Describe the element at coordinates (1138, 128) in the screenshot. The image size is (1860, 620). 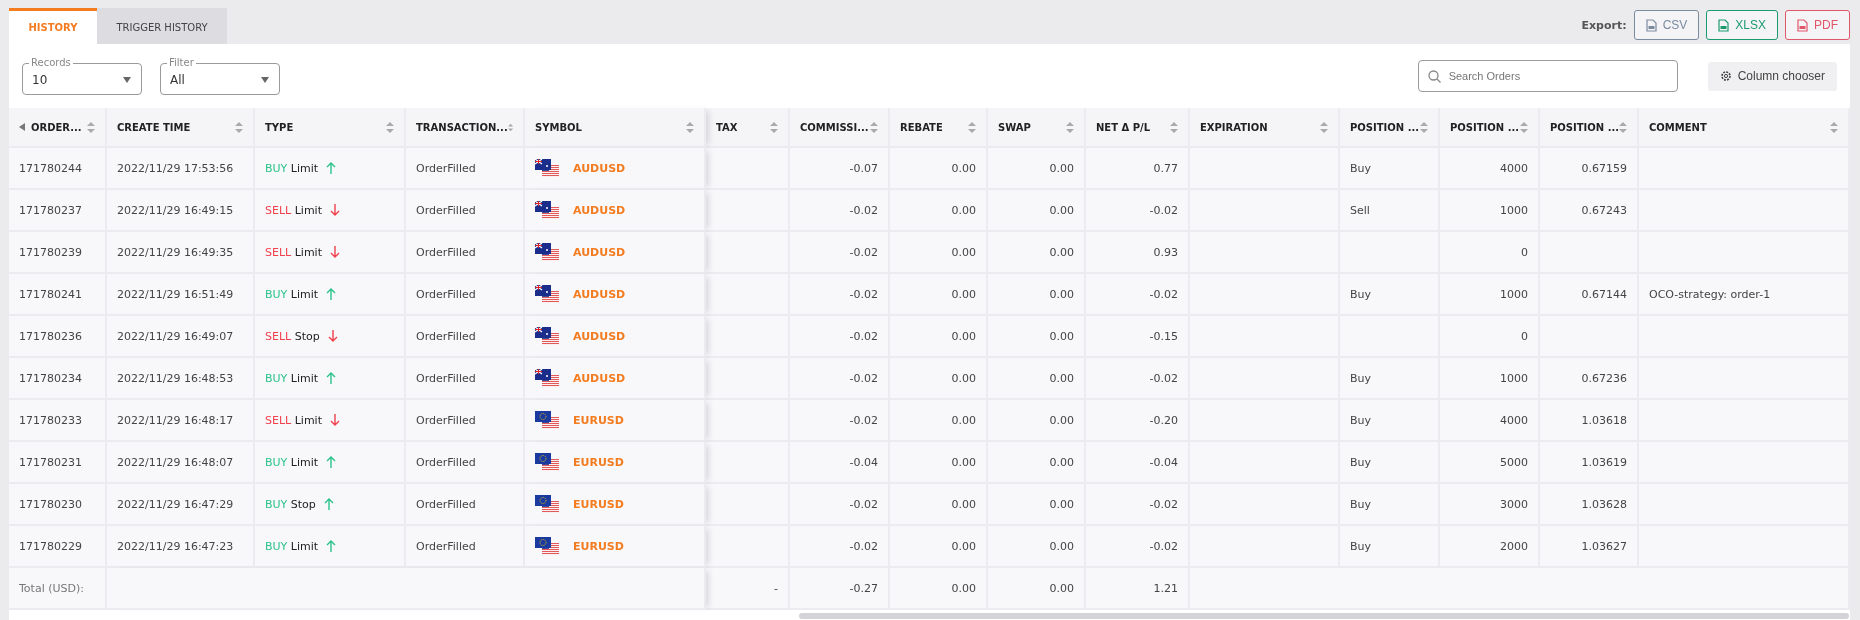
I see `column-header: NET Δ P/L` at that location.